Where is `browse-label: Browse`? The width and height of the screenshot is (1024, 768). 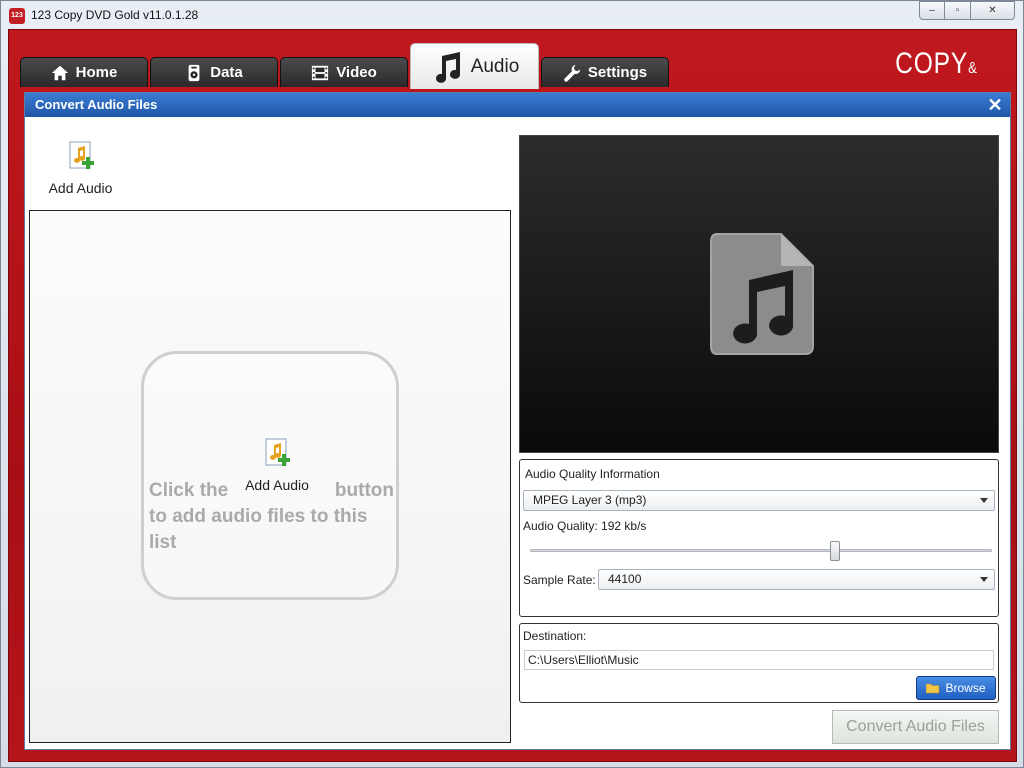
browse-label: Browse is located at coordinates (965, 688).